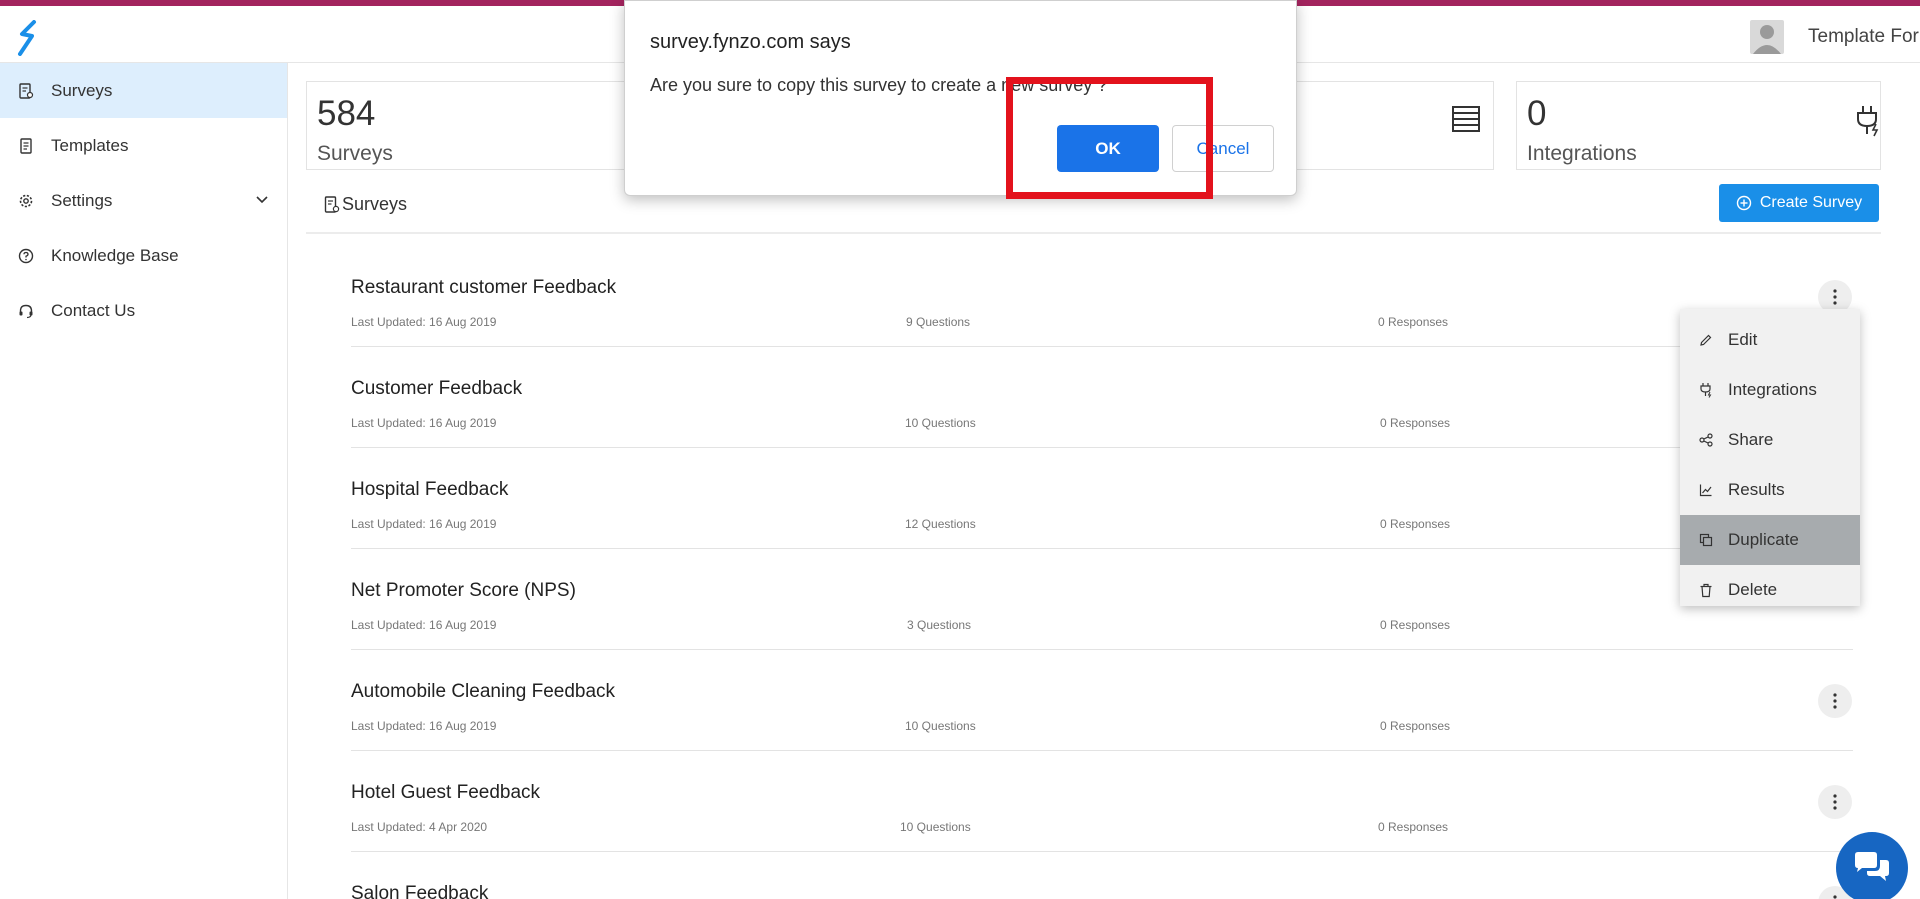  I want to click on sidebar-item-surveys: Surveys, so click(143, 90).